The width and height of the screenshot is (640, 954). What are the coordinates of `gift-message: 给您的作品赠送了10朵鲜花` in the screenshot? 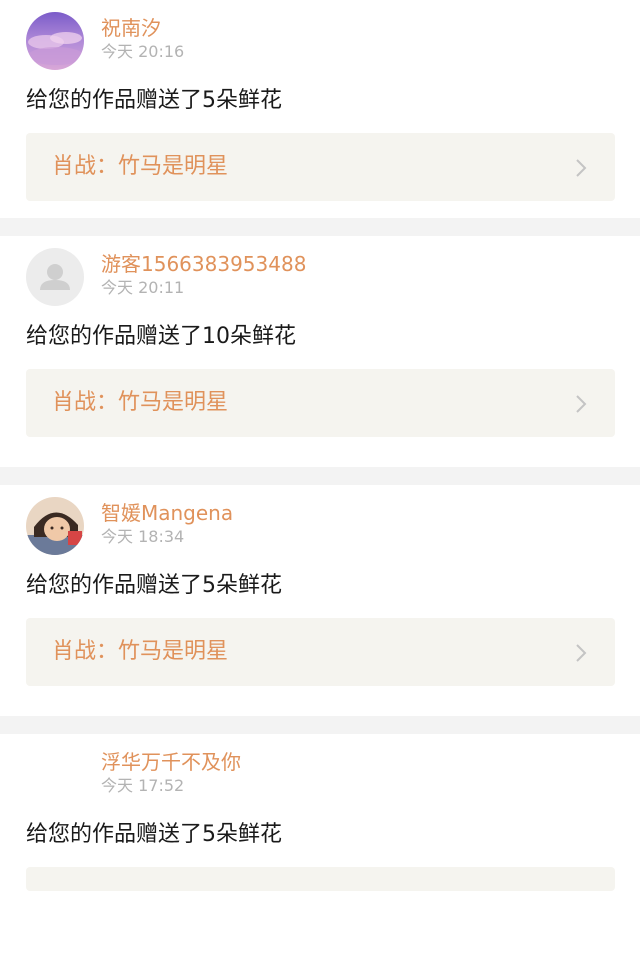 It's located at (161, 336).